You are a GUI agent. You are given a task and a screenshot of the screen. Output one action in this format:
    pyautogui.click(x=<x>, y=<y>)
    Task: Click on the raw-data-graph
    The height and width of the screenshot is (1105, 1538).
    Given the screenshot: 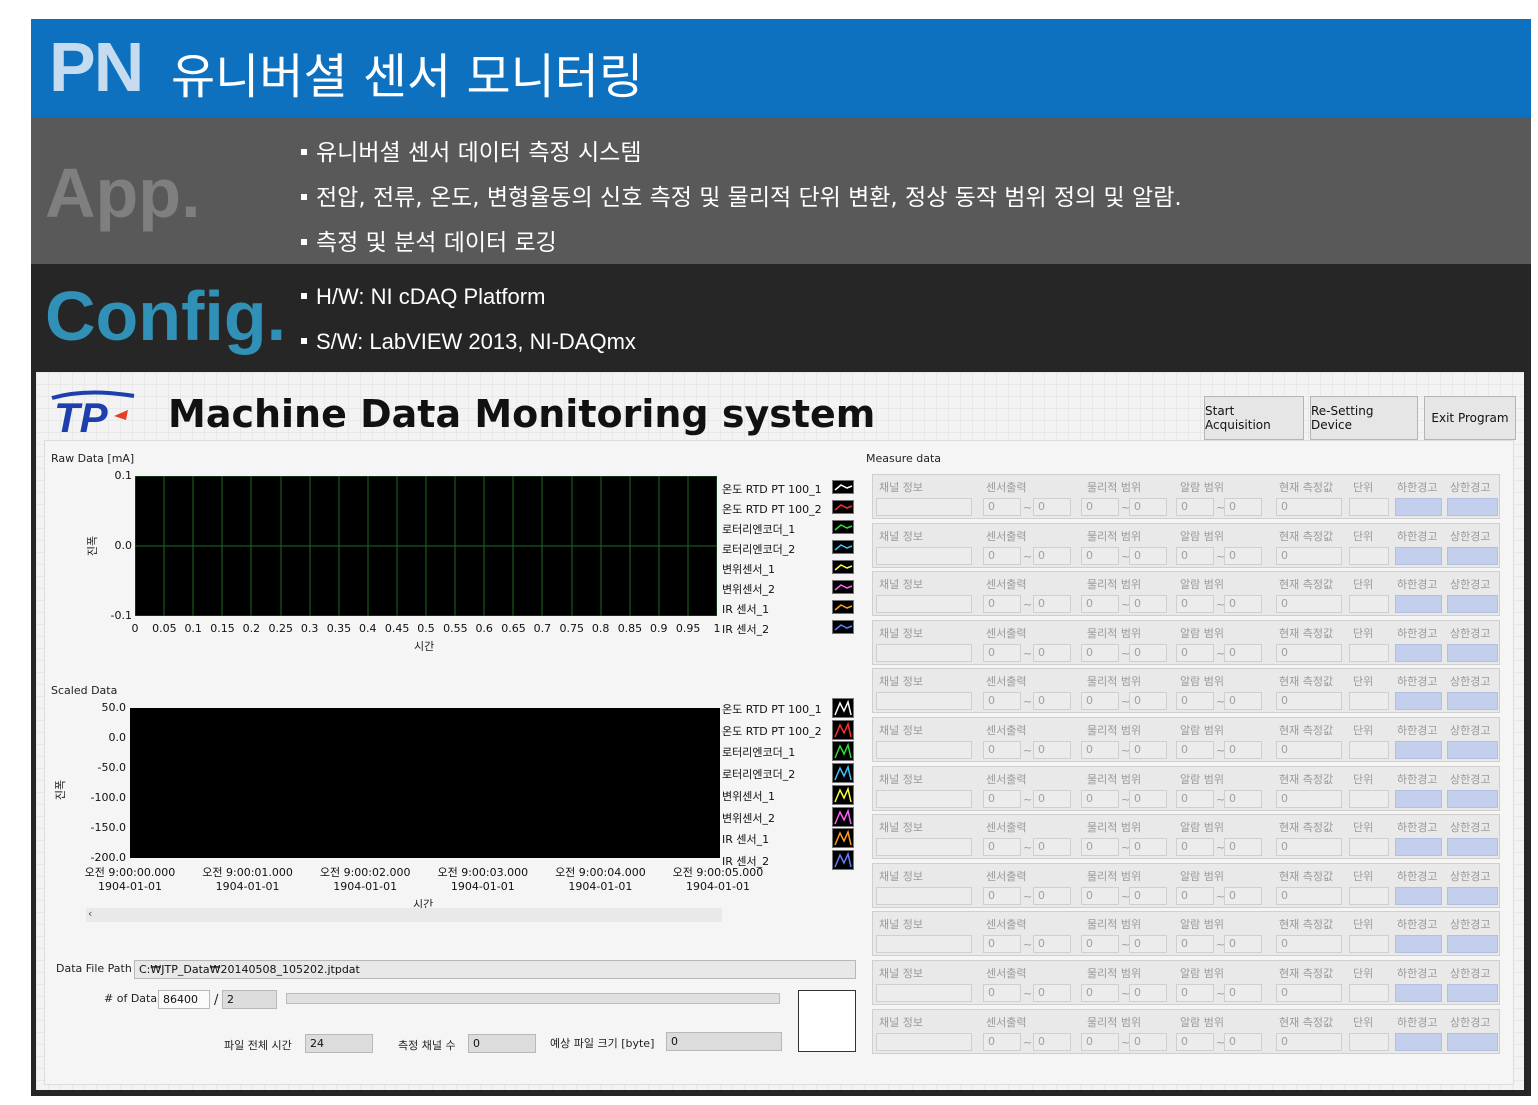 What is the action you would take?
    pyautogui.click(x=426, y=546)
    